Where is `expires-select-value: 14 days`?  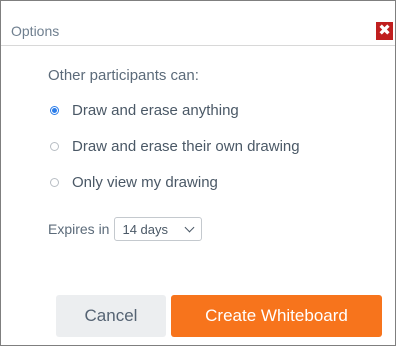
expires-select-value: 14 days is located at coordinates (145, 229).